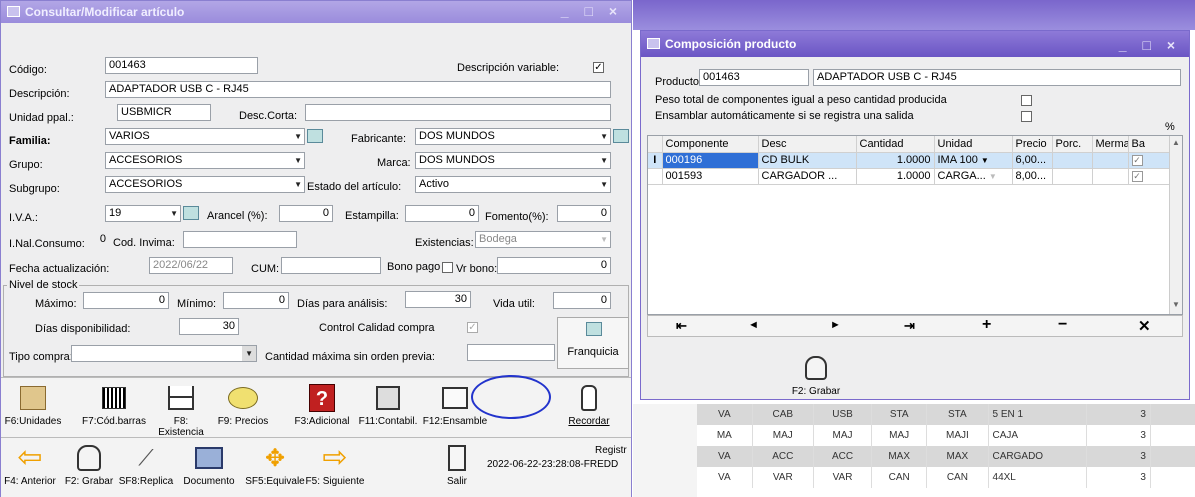 The width and height of the screenshot is (1195, 497). What do you see at coordinates (584, 213) in the screenshot?
I see `fomento-field: 0` at bounding box center [584, 213].